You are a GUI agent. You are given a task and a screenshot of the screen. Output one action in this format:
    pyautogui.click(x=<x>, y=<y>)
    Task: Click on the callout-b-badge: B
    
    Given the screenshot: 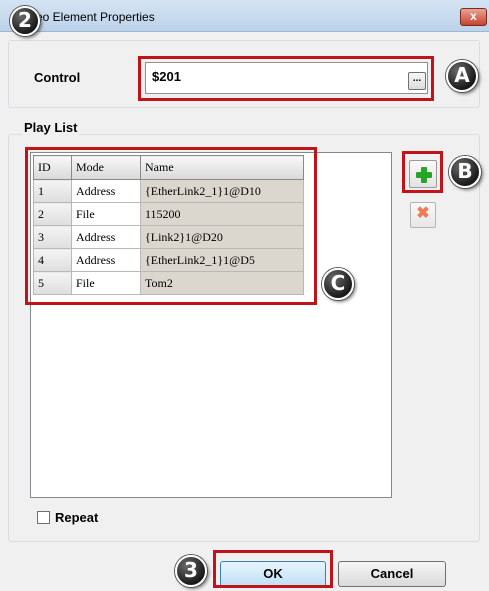 What is the action you would take?
    pyautogui.click(x=465, y=172)
    